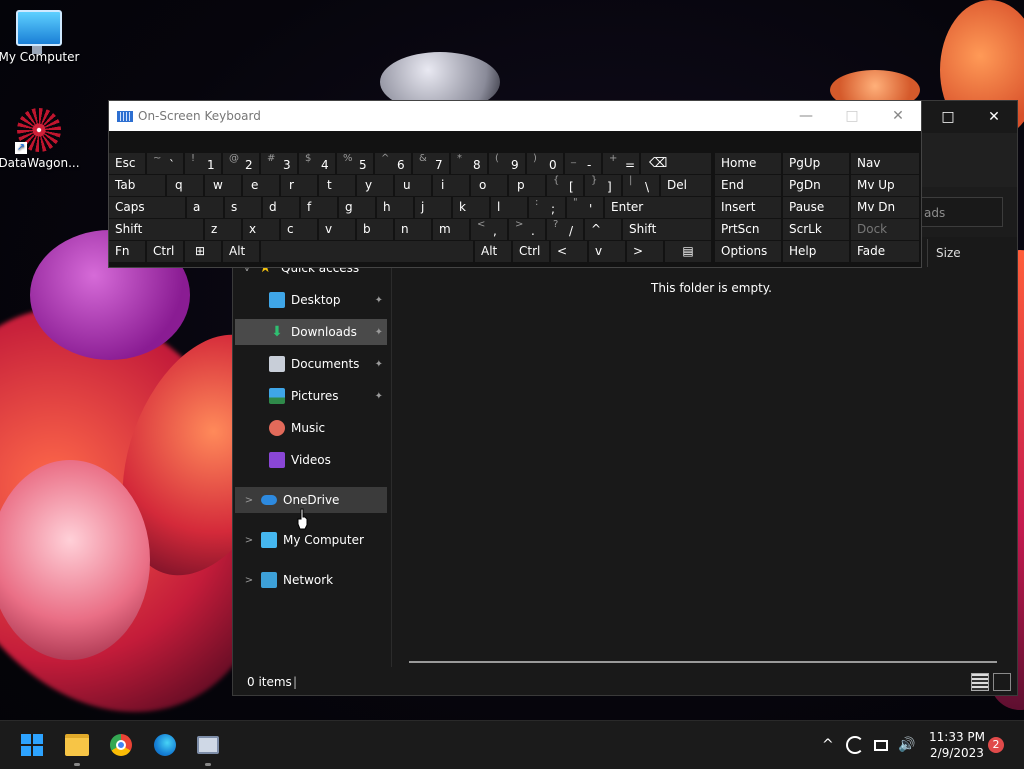 This screenshot has height=769, width=1024. Describe the element at coordinates (545, 163) in the screenshot. I see `key-0: ) 0` at that location.